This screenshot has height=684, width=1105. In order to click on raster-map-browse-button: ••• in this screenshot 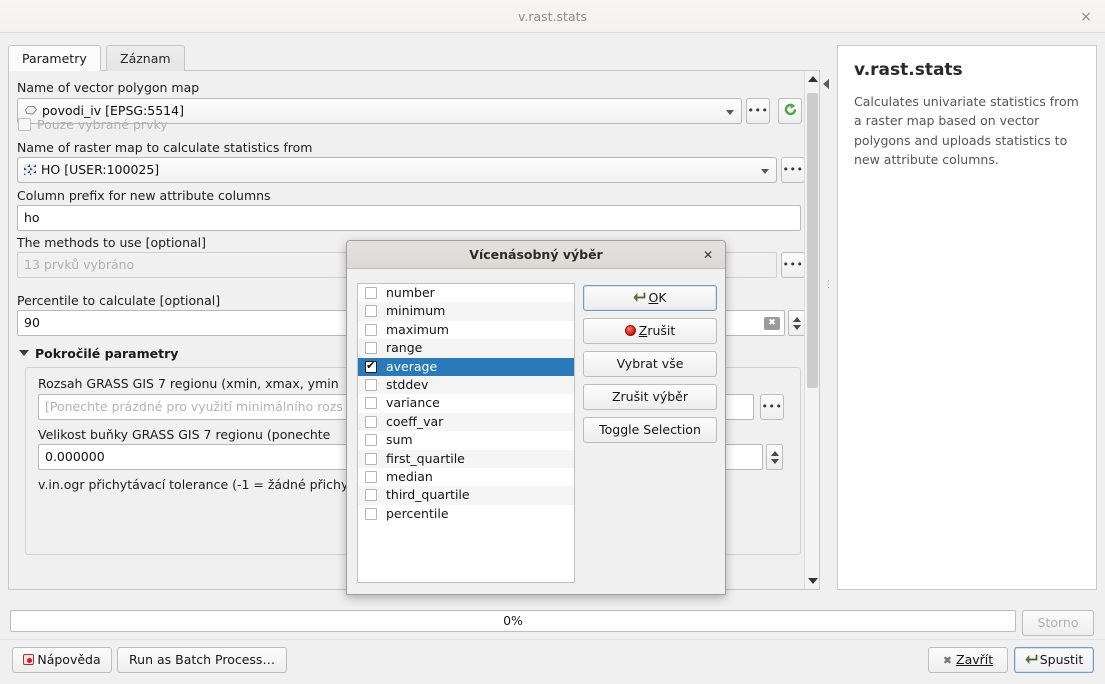, I will do `click(793, 170)`.